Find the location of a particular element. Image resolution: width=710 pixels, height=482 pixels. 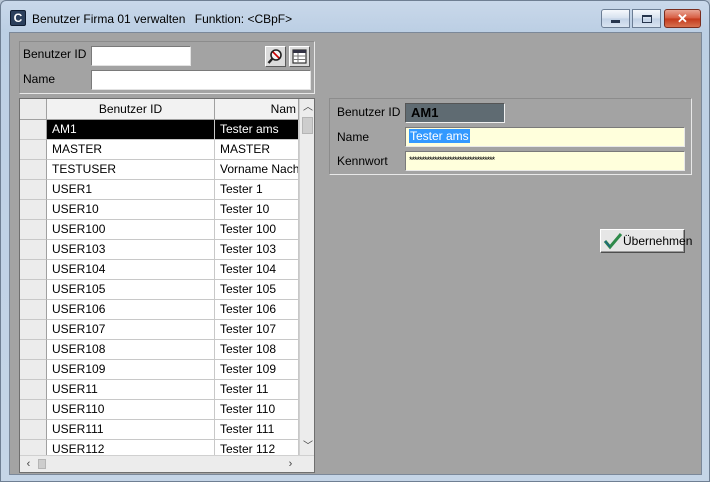

cell-name: MASTER is located at coordinates (257, 150).